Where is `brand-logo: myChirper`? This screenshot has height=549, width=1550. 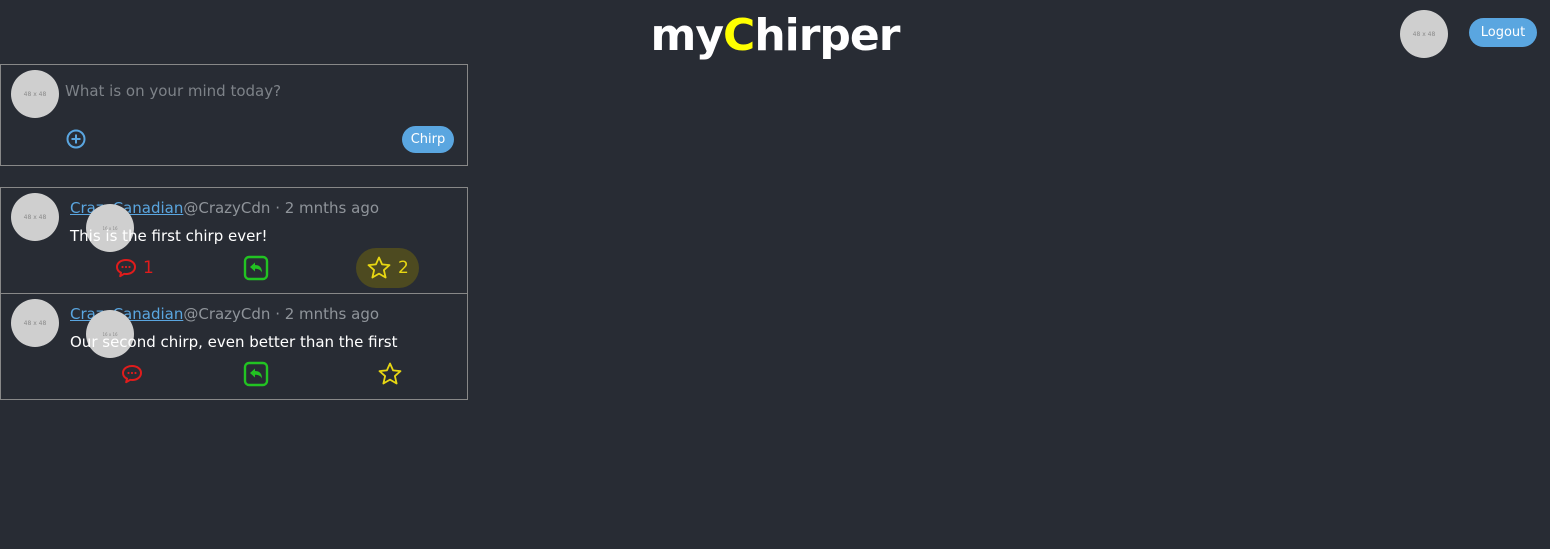
brand-logo: myChirper is located at coordinates (775, 36).